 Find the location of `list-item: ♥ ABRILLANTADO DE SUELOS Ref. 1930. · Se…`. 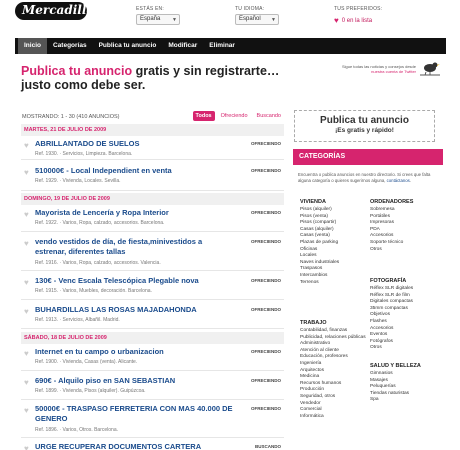

list-item: ♥ ABRILLANTADO DE SUELOS Ref. 1930. · Se… is located at coordinates (152, 149).